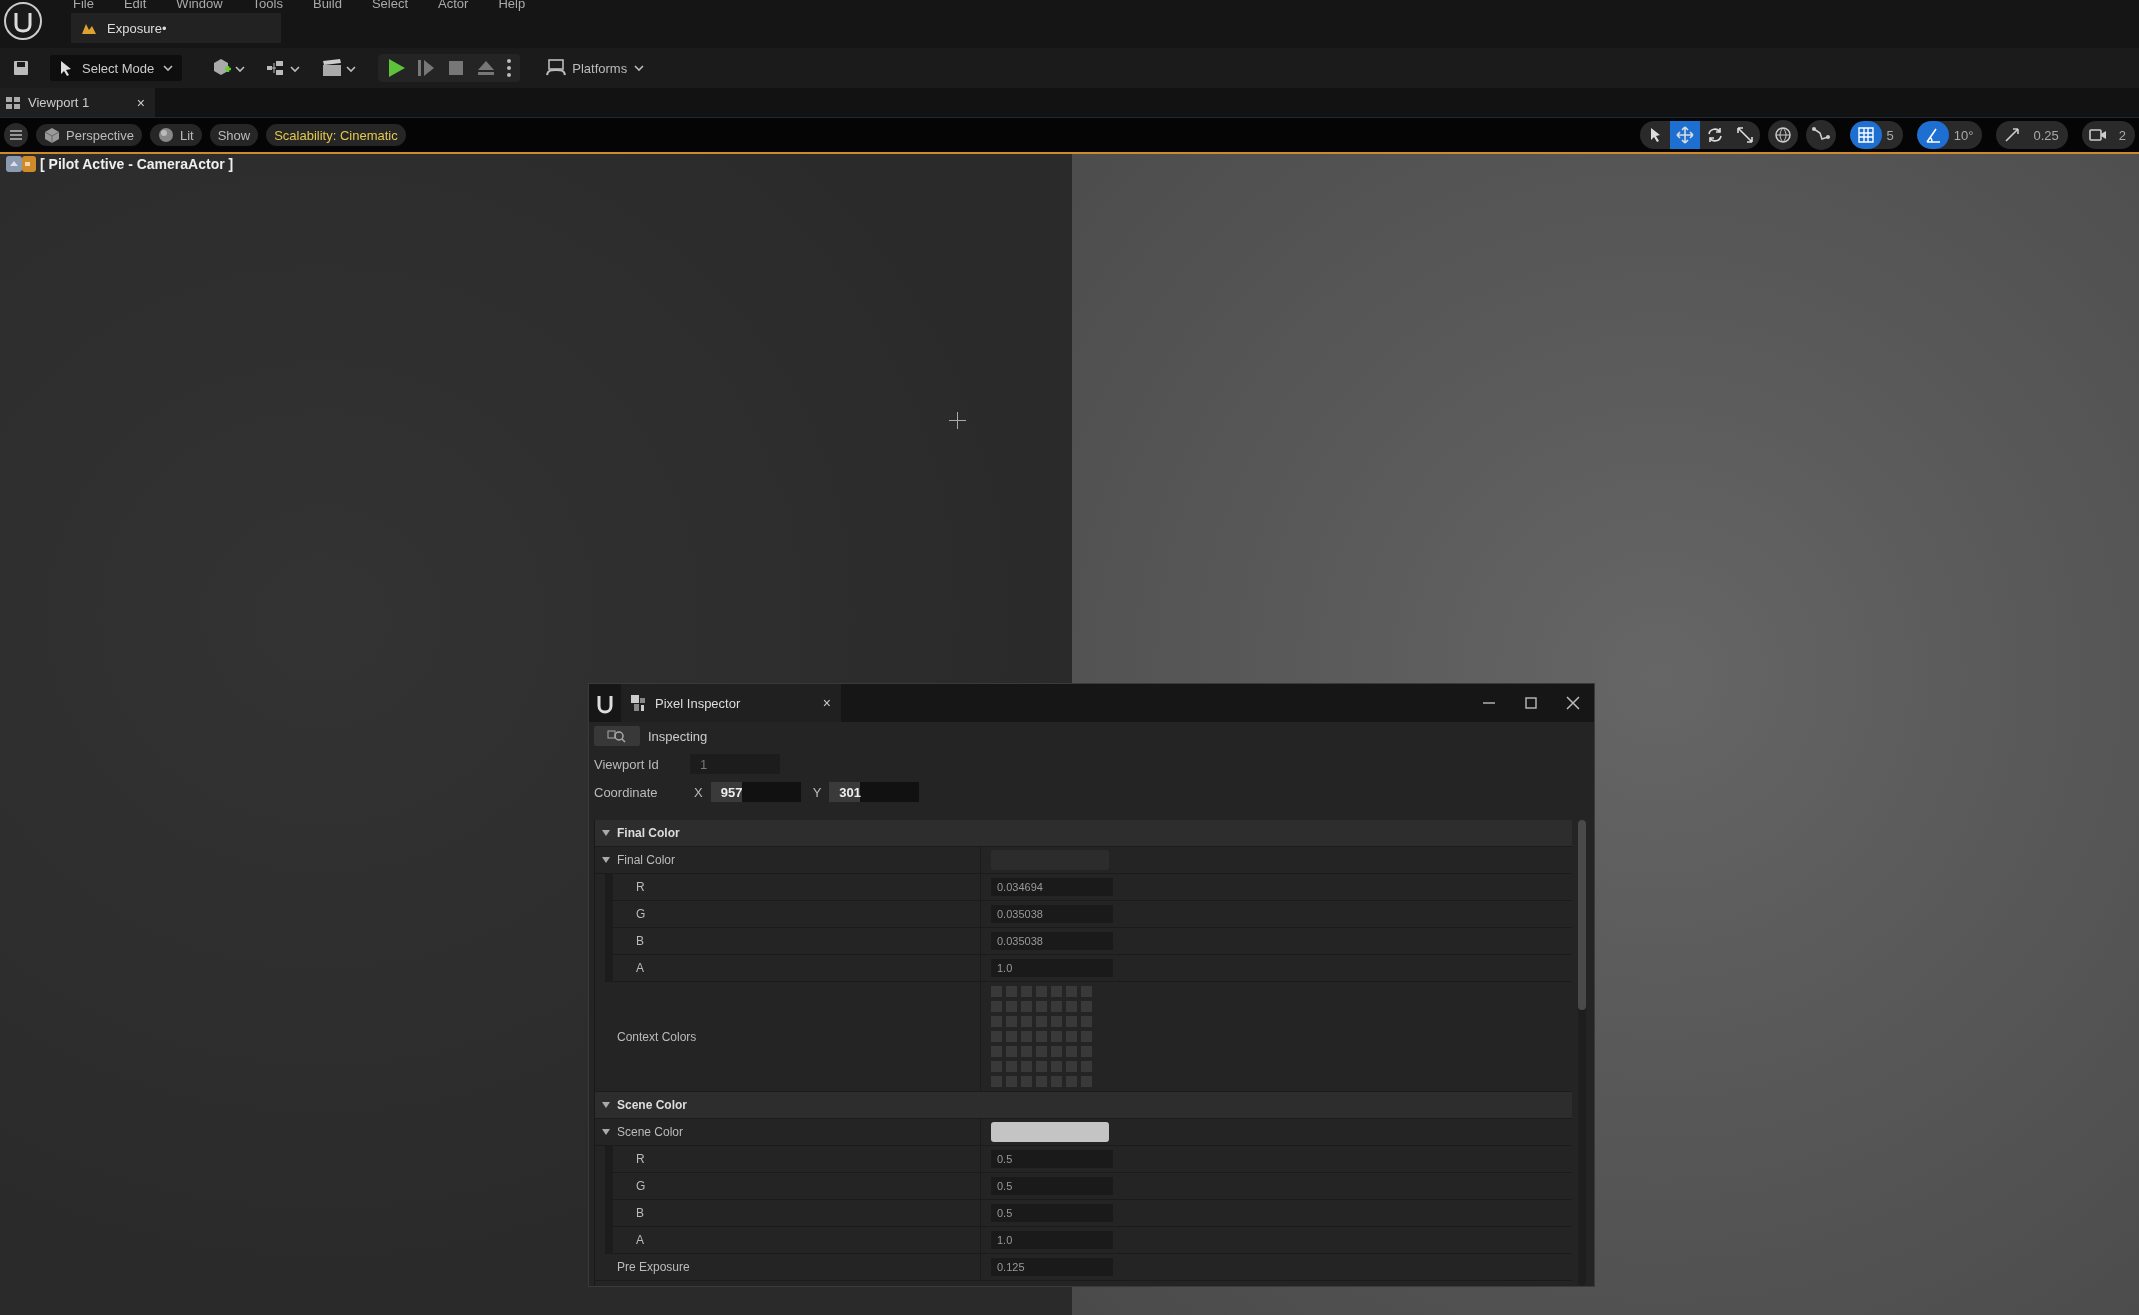 The image size is (2139, 1315). Describe the element at coordinates (89, 135) in the screenshot. I see `viewport-option-button: Perspective` at that location.